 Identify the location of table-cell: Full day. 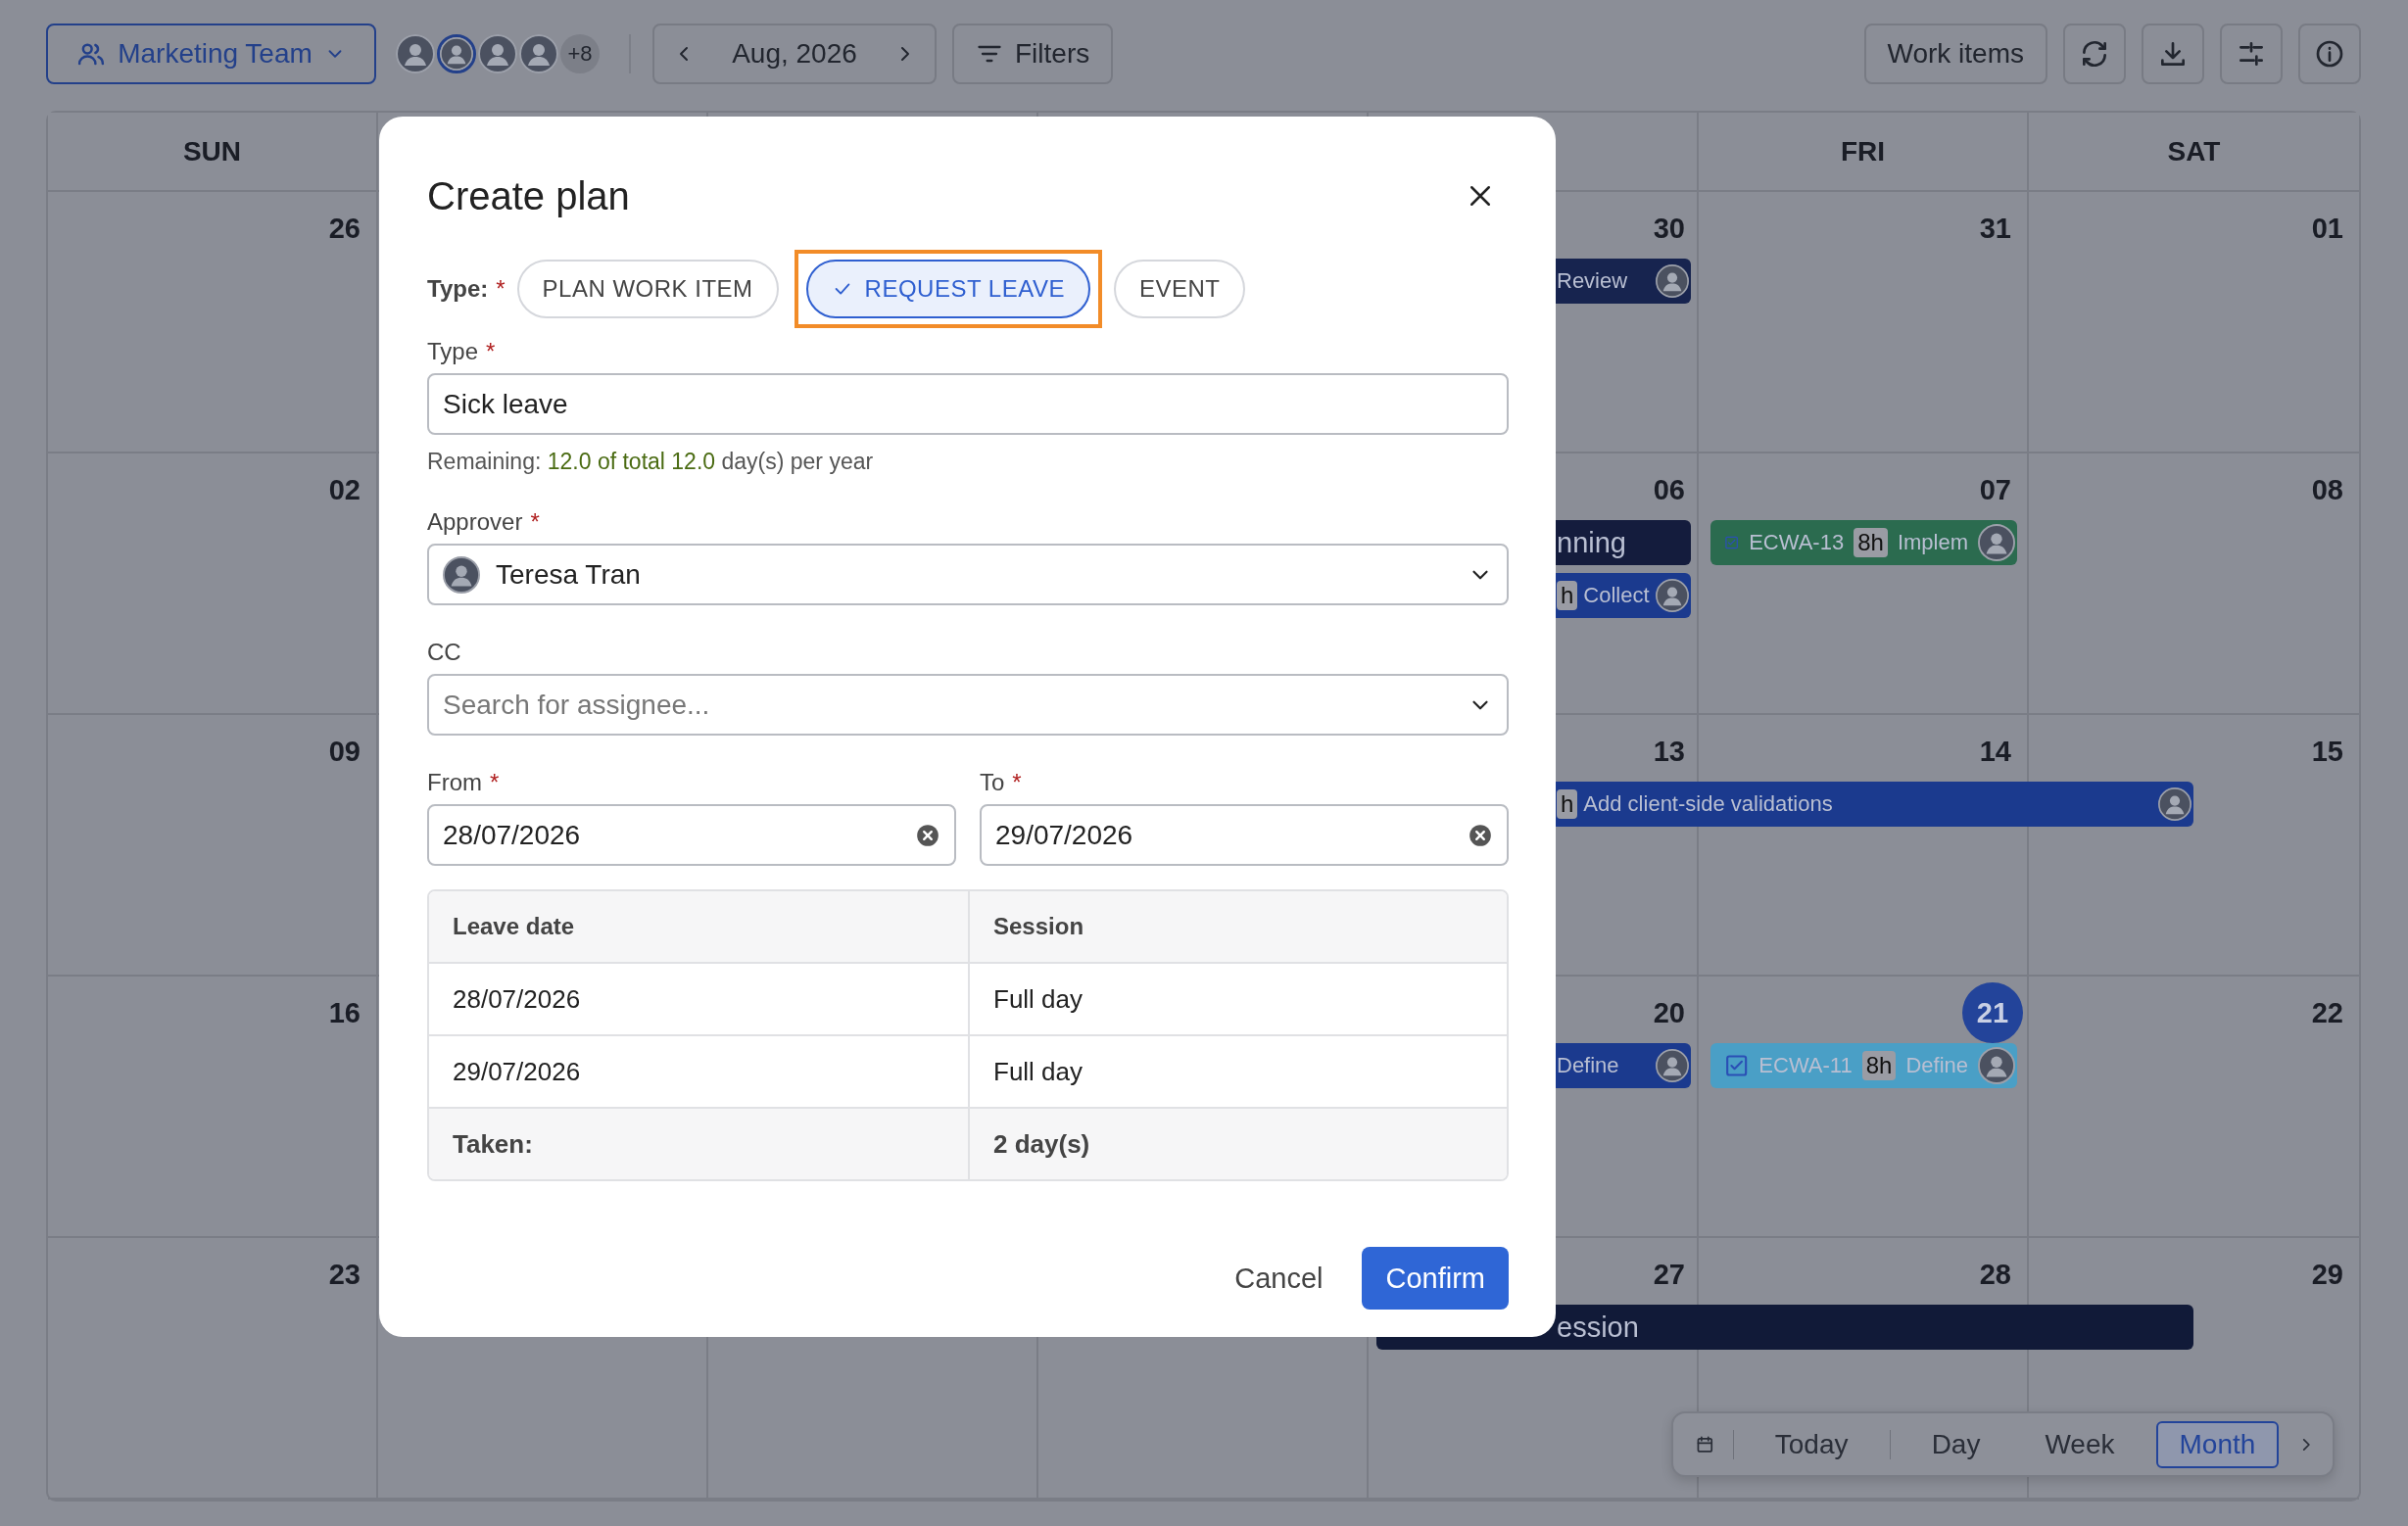
(1237, 999).